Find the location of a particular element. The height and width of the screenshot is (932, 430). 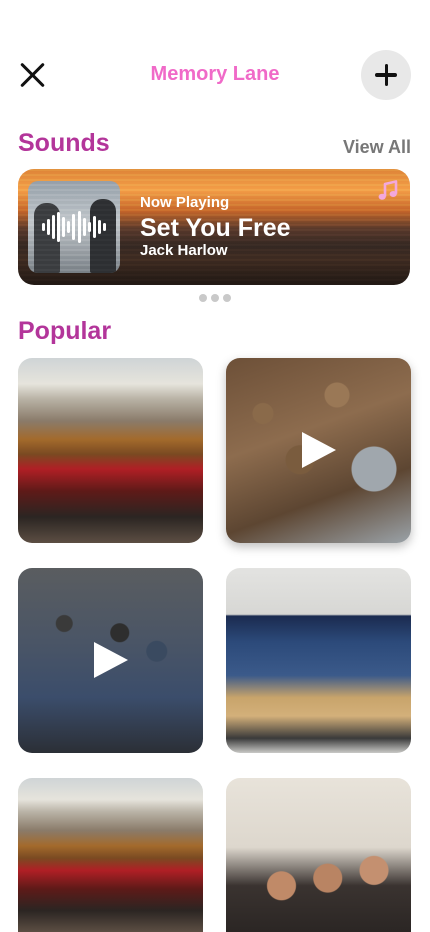

song-title: Set You Free is located at coordinates (215, 228).